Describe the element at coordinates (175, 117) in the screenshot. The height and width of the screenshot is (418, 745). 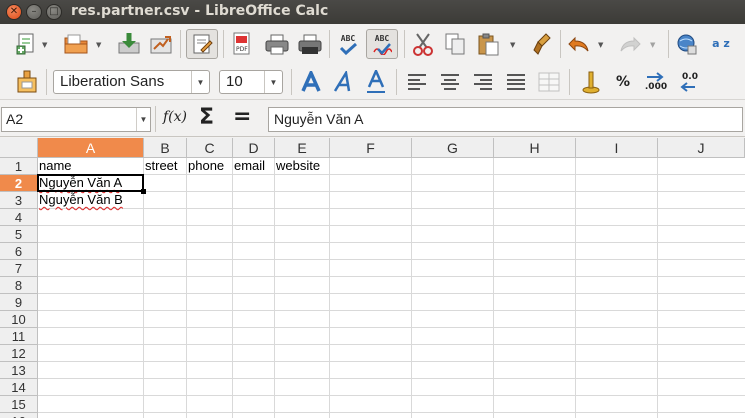
I see `function-wizard-button: f(x)` at that location.